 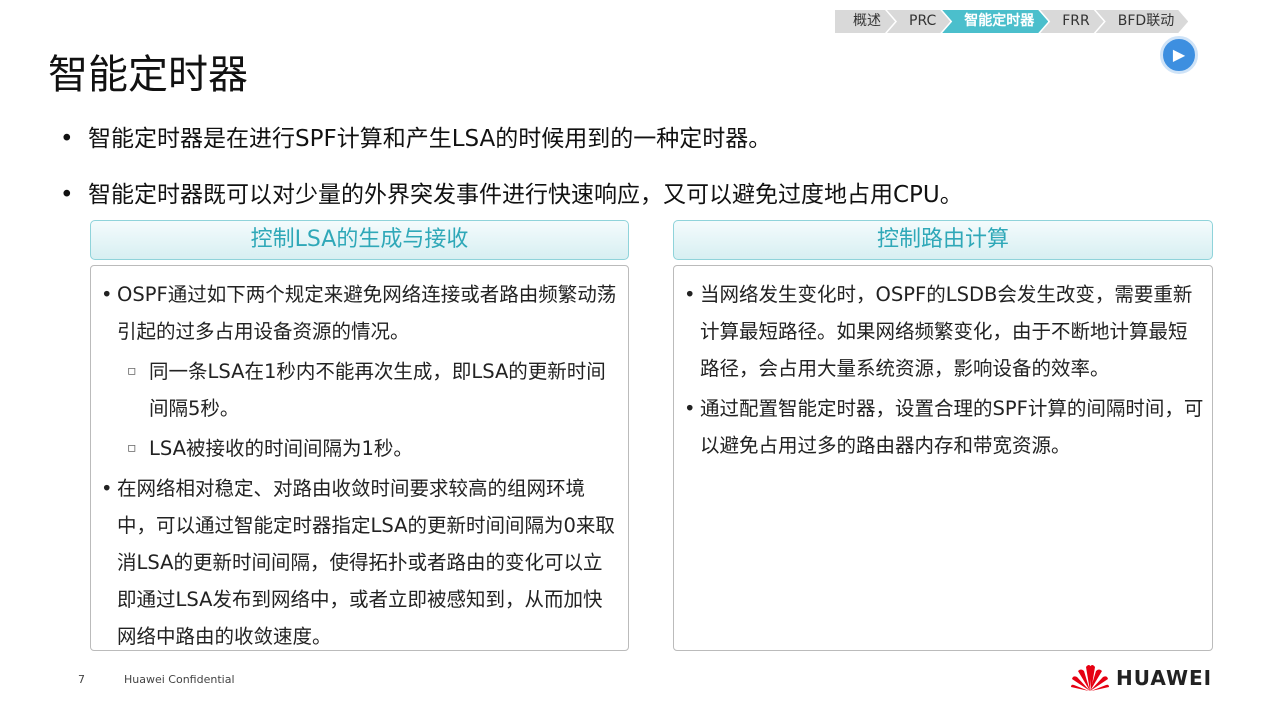 I want to click on page-number: 7, so click(x=81, y=679).